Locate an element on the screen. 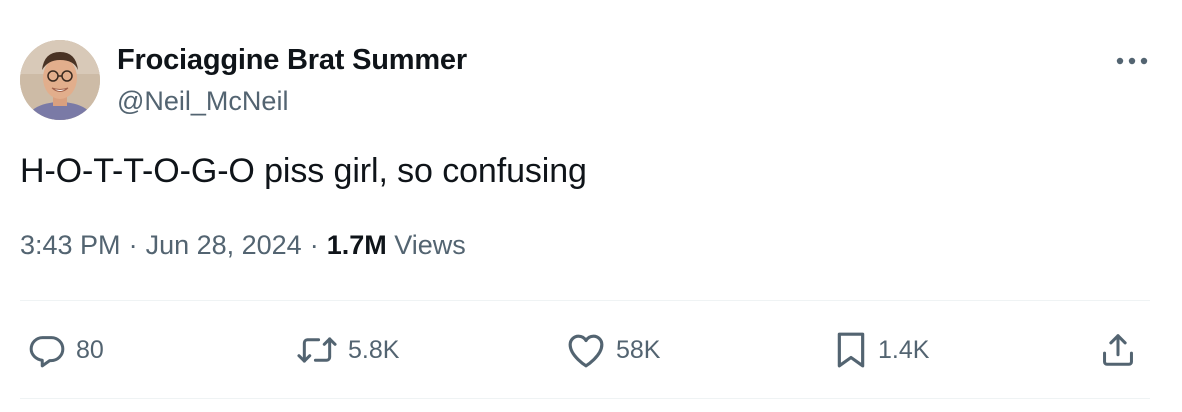 Image resolution: width=1182 pixels, height=412 pixels. reply-bubble-icon is located at coordinates (47, 352).